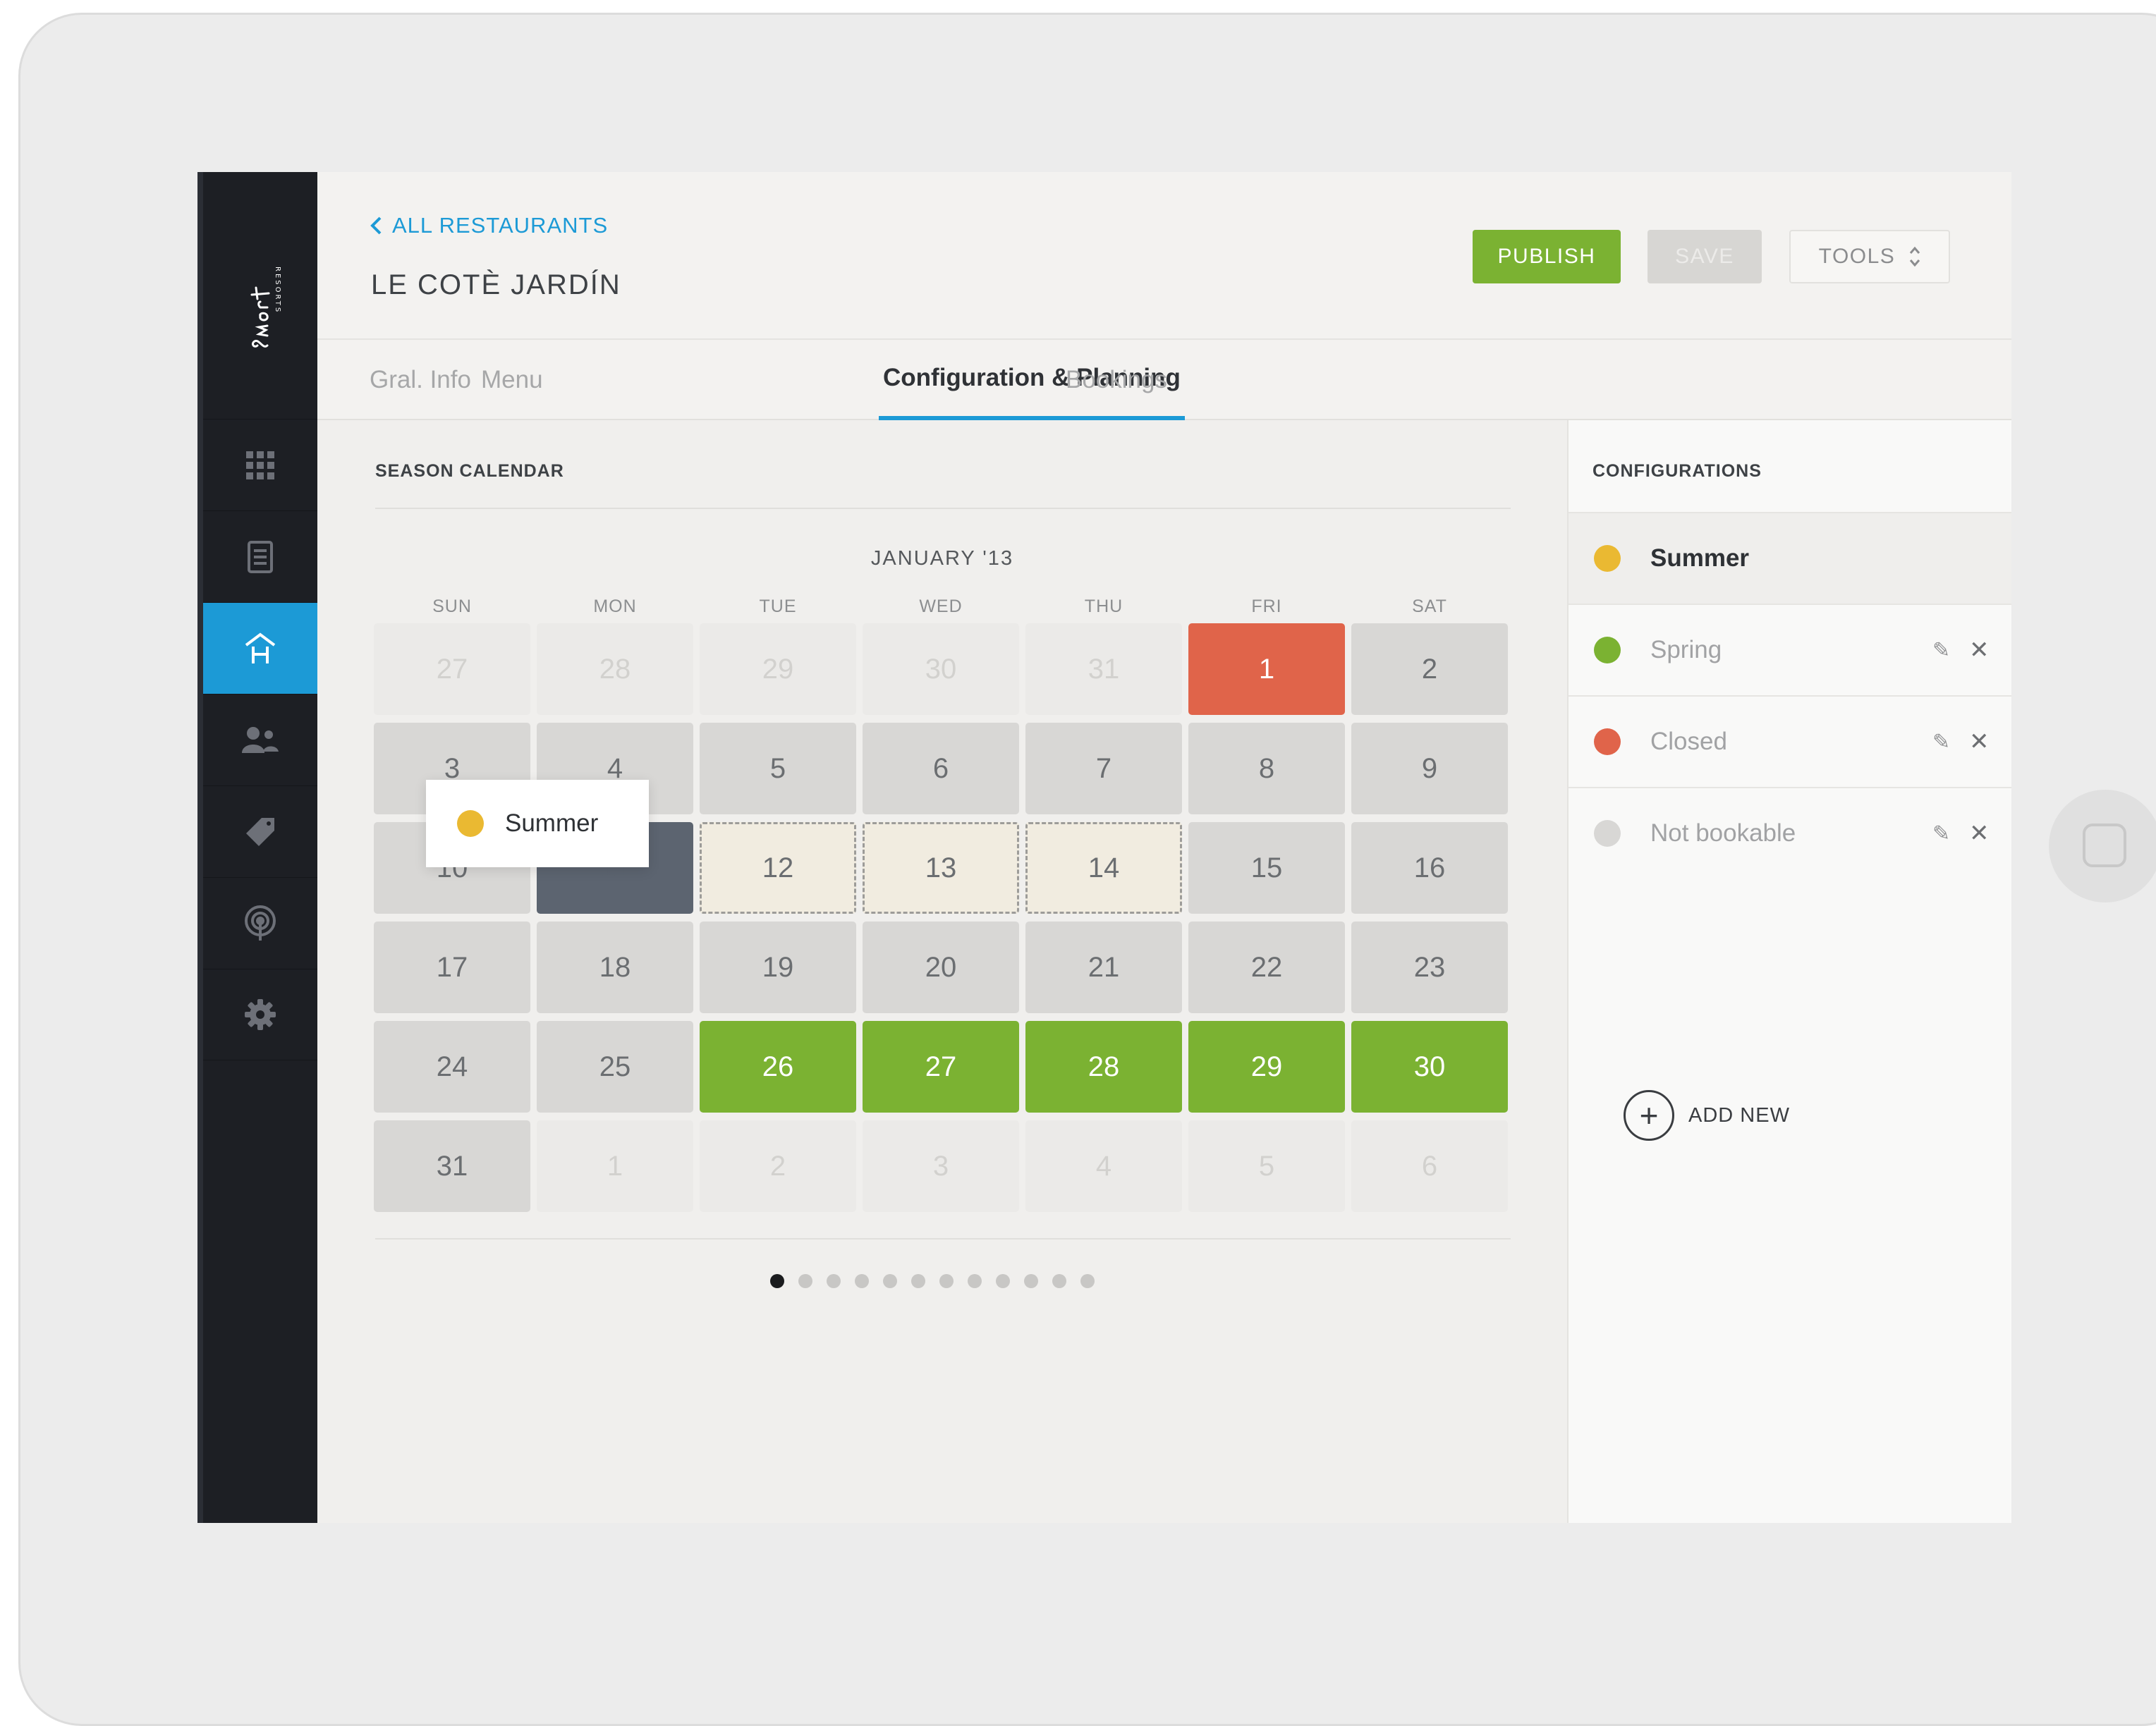  Describe the element at coordinates (615, 967) in the screenshot. I see `calendar-day: 18` at that location.